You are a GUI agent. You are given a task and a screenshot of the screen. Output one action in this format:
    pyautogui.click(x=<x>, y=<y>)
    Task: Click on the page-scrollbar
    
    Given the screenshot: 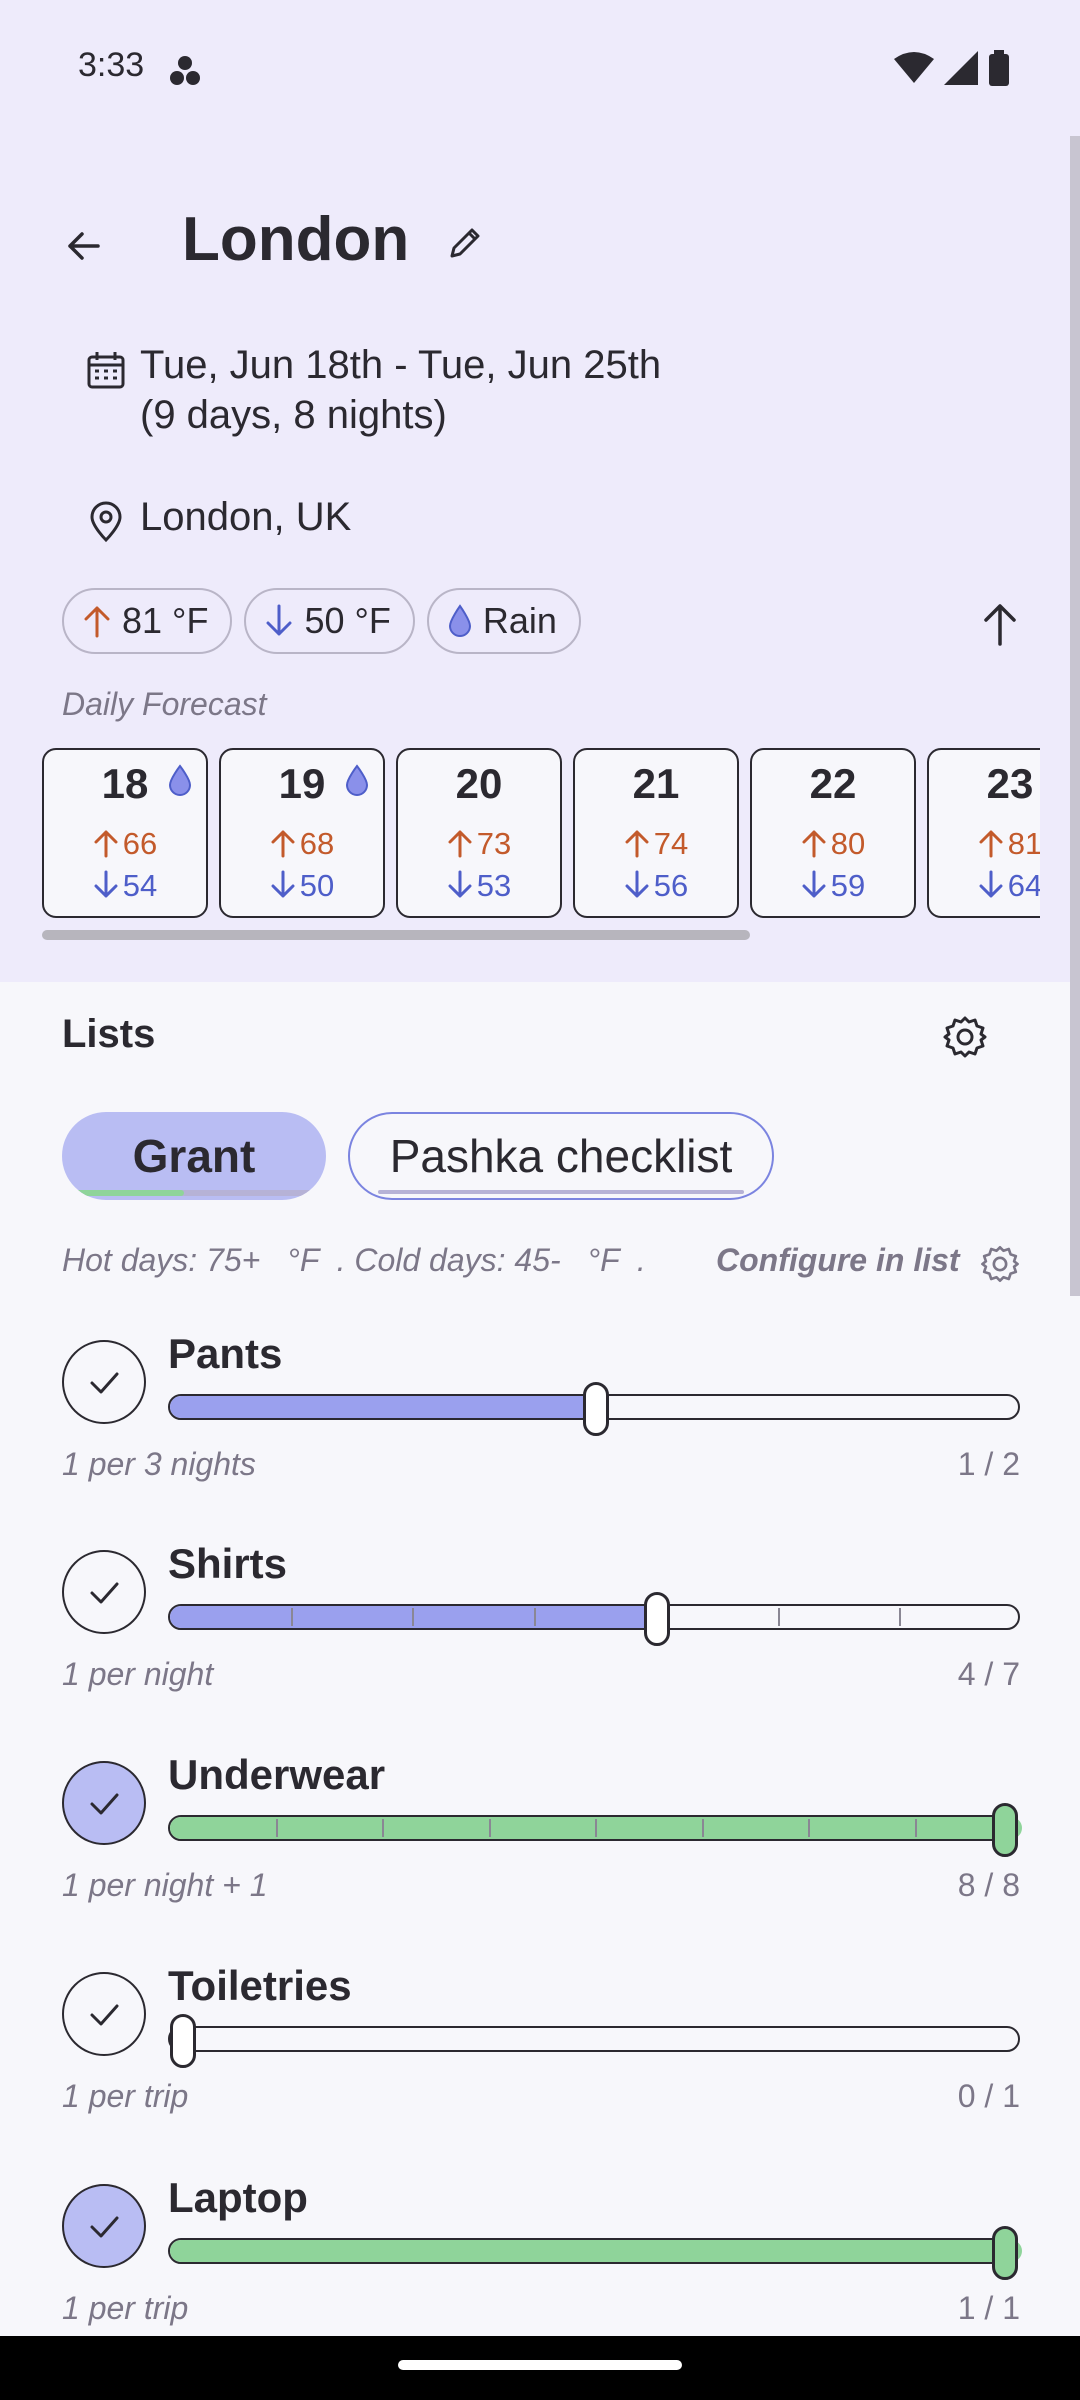 What is the action you would take?
    pyautogui.click(x=1075, y=716)
    